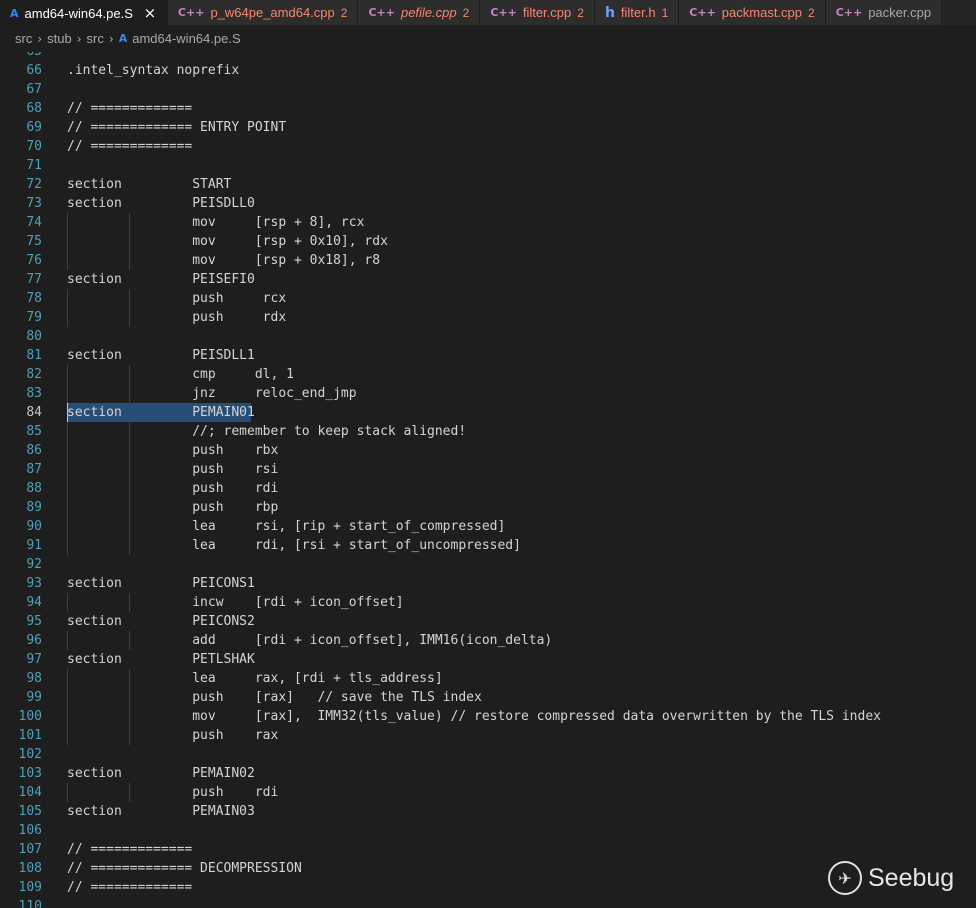 Image resolution: width=976 pixels, height=908 pixels. Describe the element at coordinates (34, 545) in the screenshot. I see `line-number: 91` at that location.